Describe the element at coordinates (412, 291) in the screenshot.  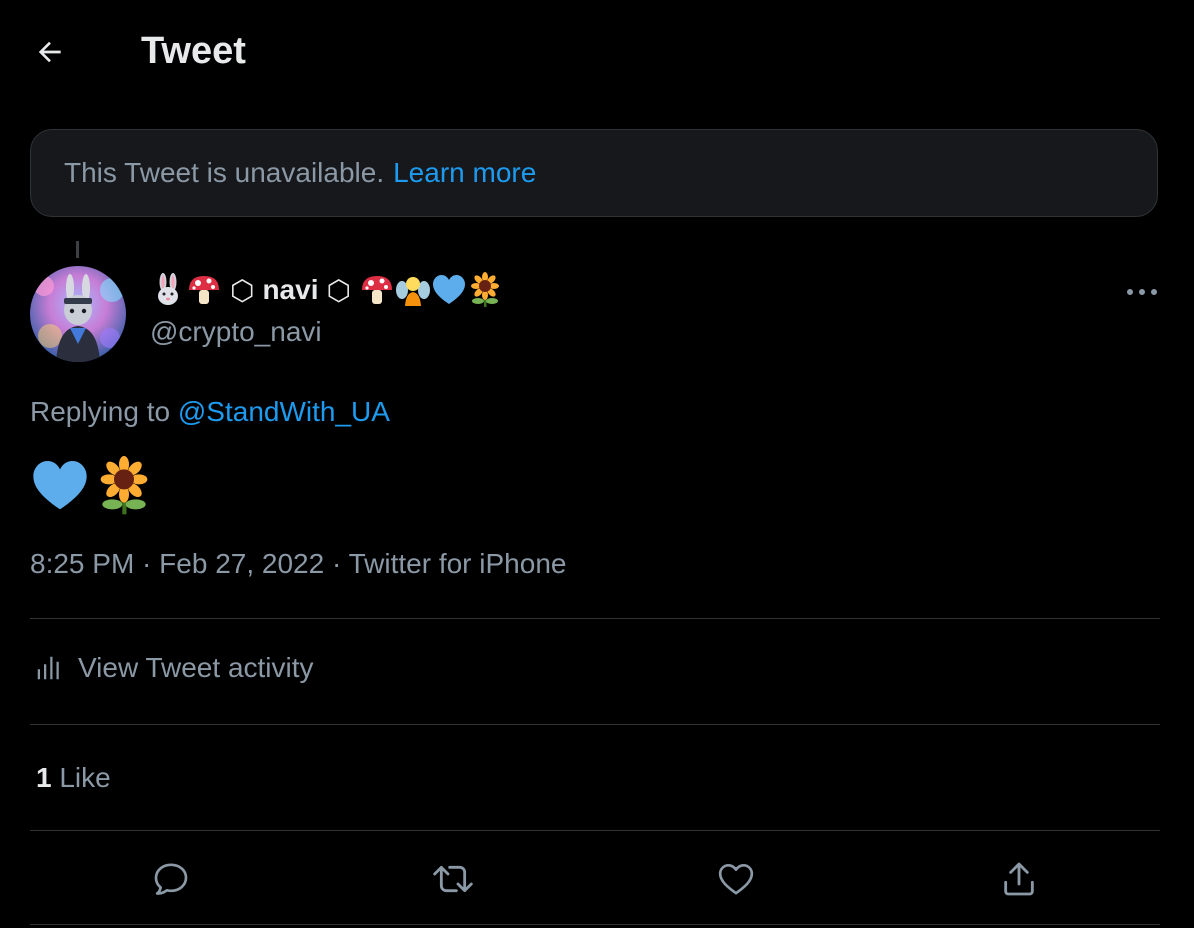
I see `fairy-emoji` at that location.